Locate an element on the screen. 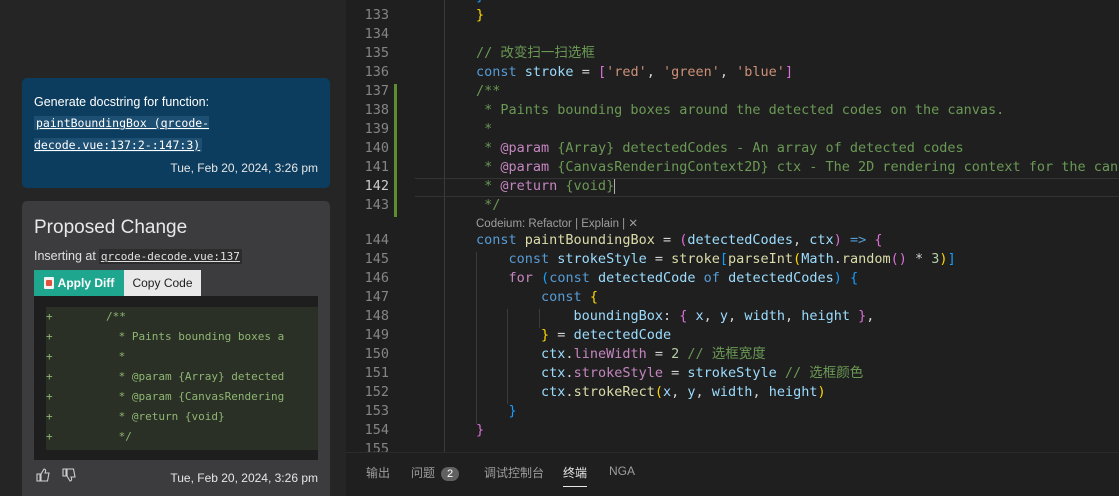  thumbs-up-icon is located at coordinates (43, 476).